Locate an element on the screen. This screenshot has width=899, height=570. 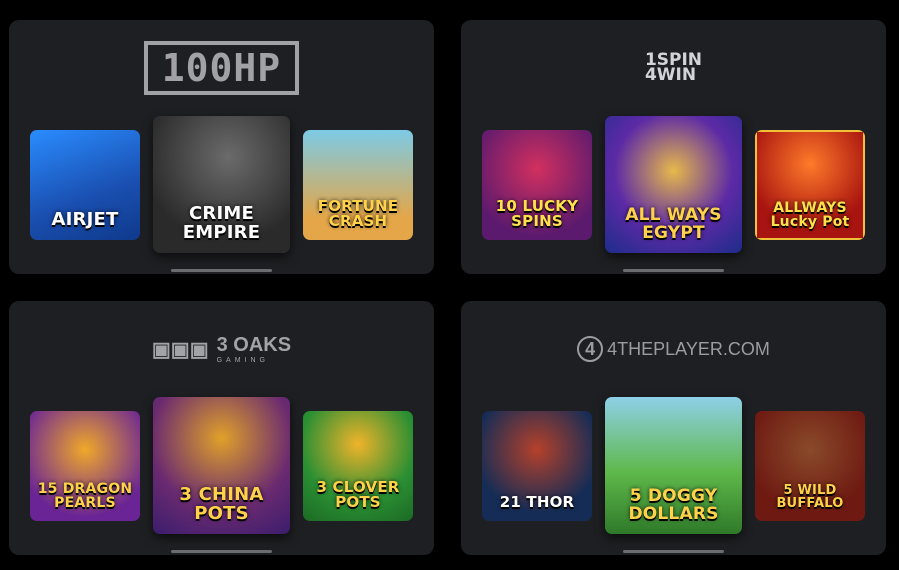
game-tile-3-china-pots: 3 CHINA POTS is located at coordinates (221, 465).